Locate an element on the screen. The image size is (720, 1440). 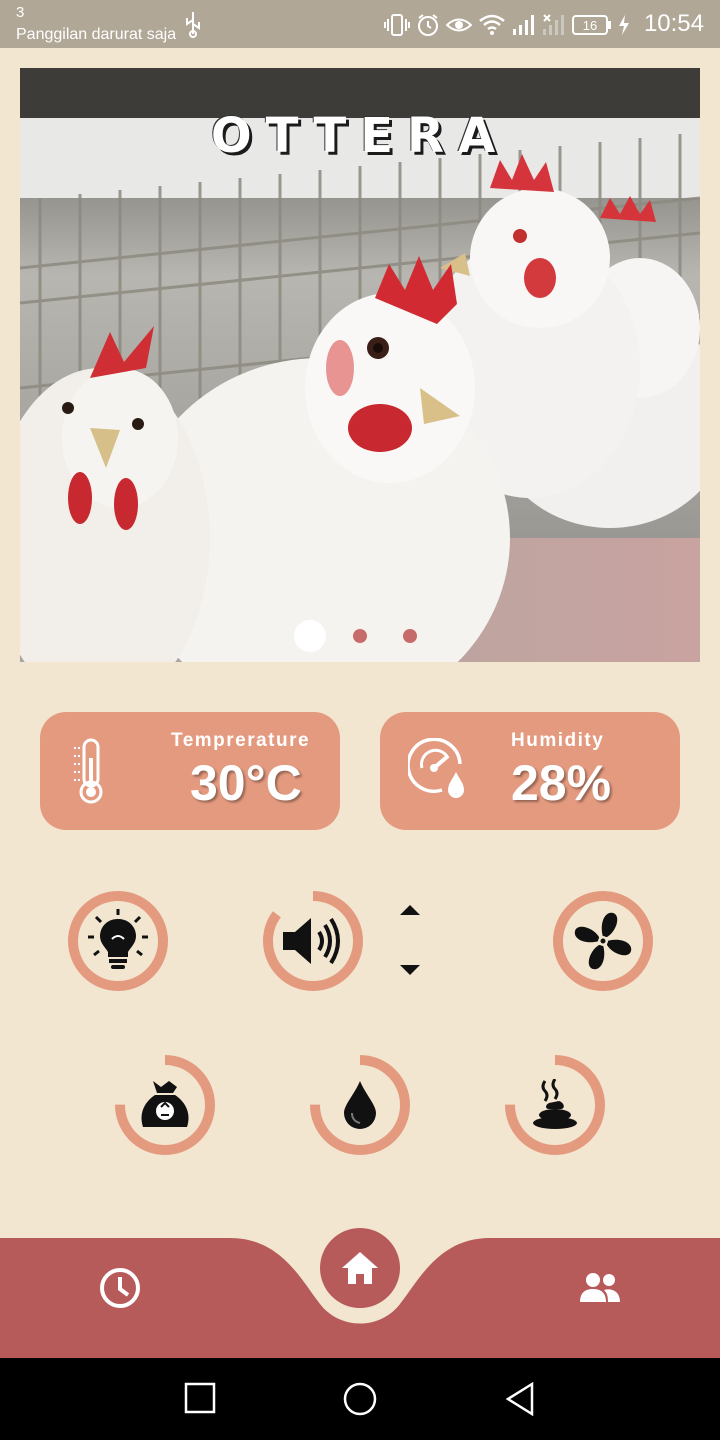
water-toggle is located at coordinates (360, 1105).